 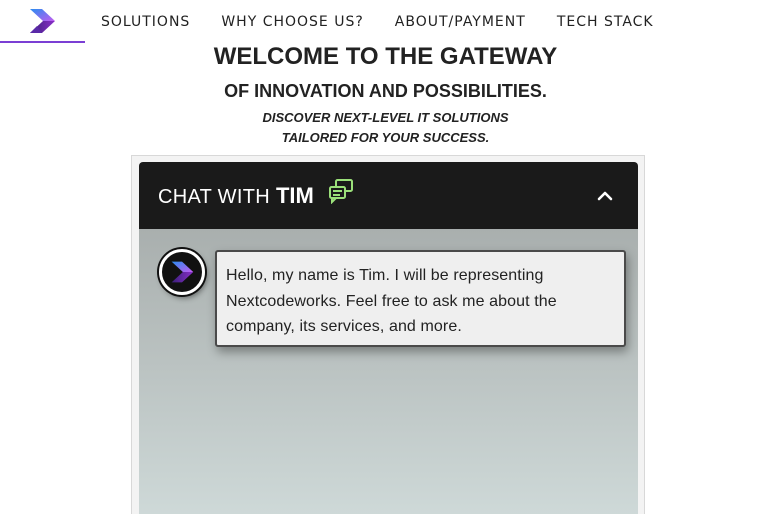 I want to click on nav-link-about-payment: ABOUT/PAYMENT, so click(x=460, y=22).